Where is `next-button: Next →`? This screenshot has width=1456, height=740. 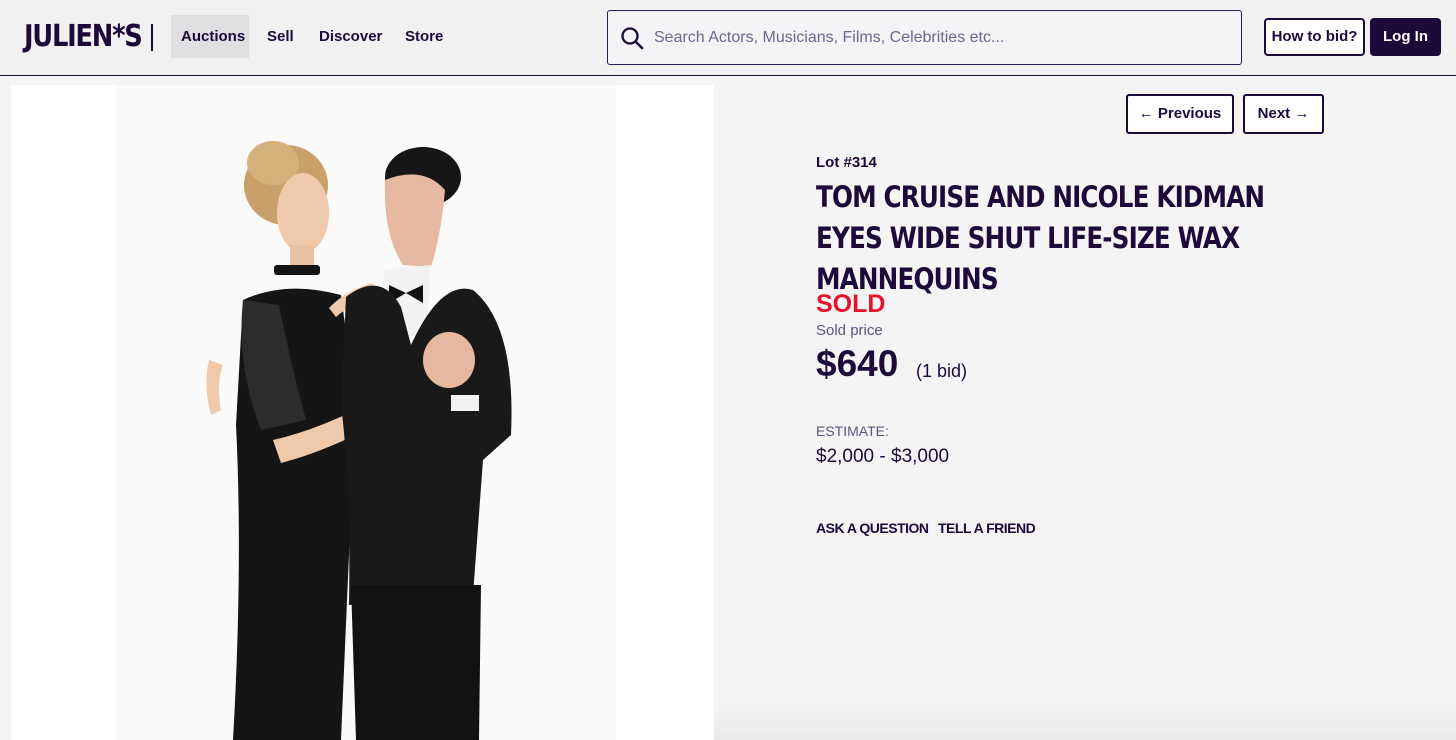
next-button: Next → is located at coordinates (1283, 114).